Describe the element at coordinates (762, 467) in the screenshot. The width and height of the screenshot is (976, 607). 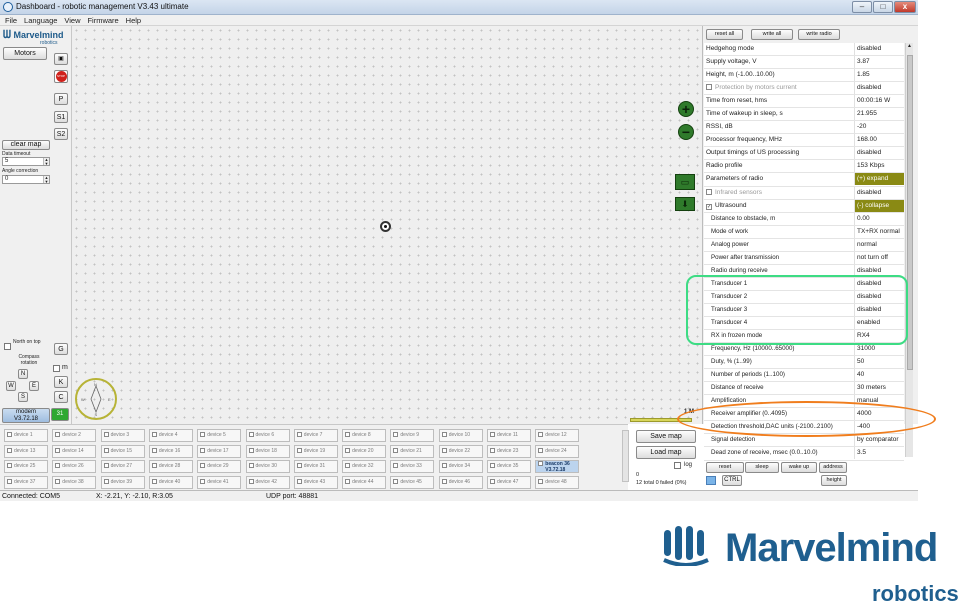
I see `sleep-button: sleep` at that location.